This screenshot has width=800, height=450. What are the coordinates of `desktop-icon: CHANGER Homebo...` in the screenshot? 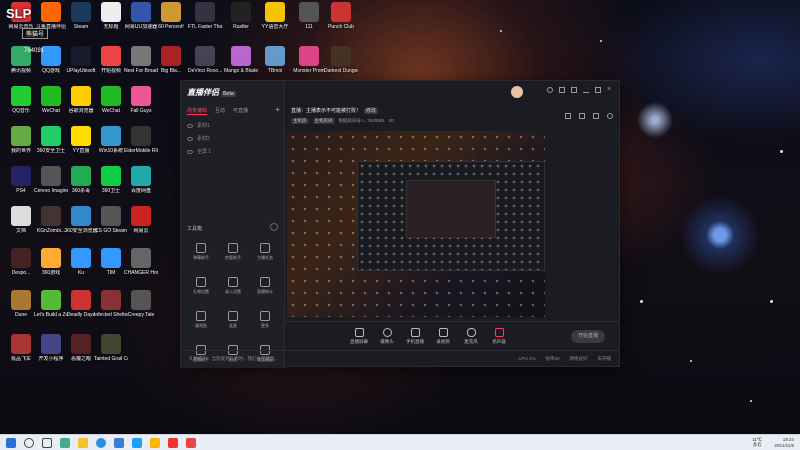 It's located at (141, 270).